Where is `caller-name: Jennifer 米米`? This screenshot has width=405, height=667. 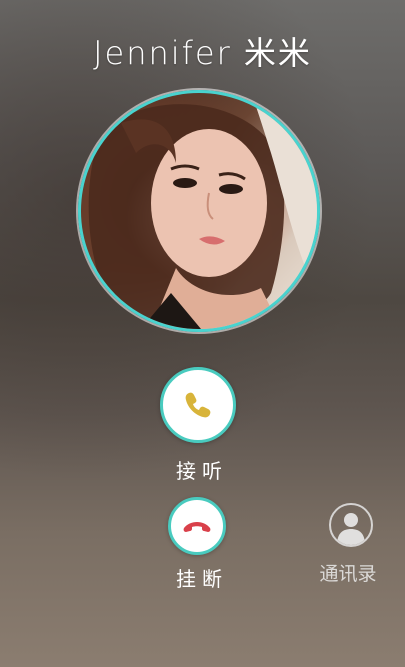 caller-name: Jennifer 米米 is located at coordinates (202, 51).